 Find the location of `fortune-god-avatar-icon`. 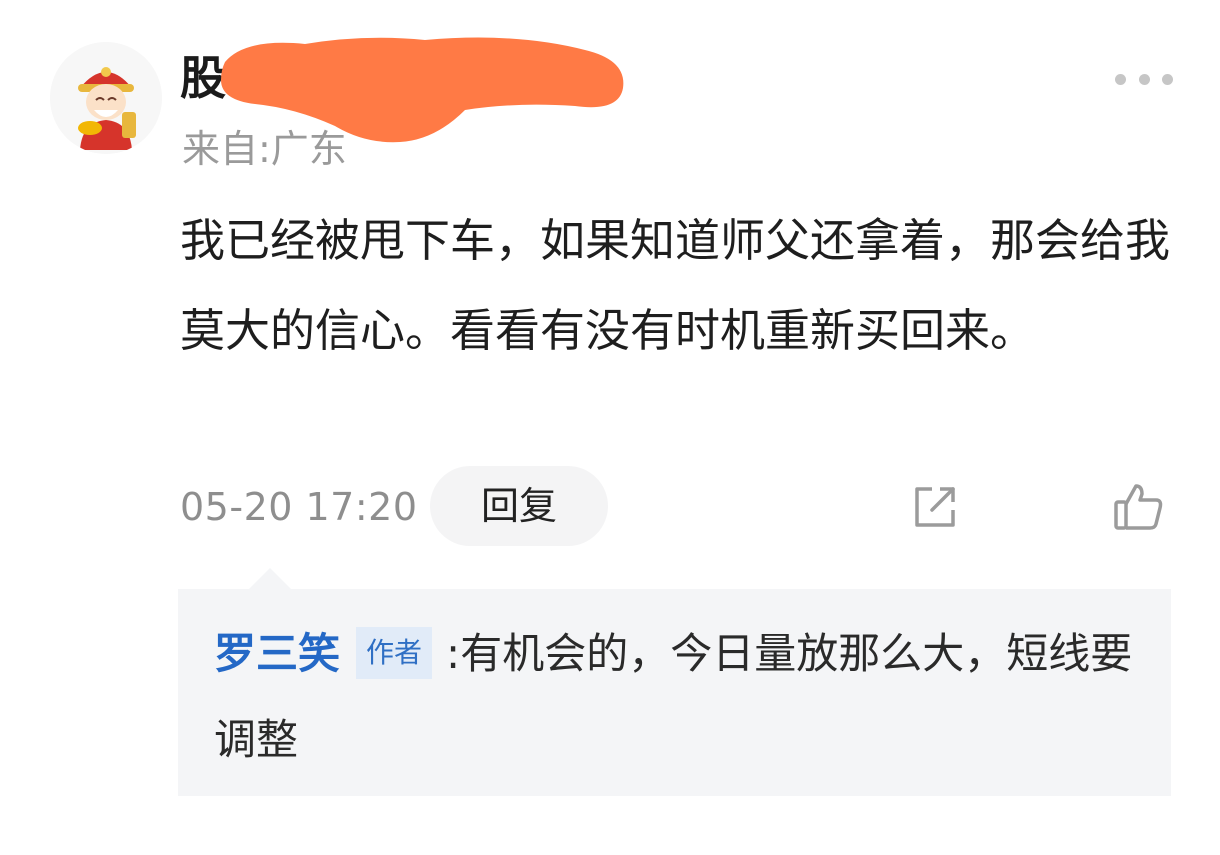

fortune-god-avatar-icon is located at coordinates (106, 98).